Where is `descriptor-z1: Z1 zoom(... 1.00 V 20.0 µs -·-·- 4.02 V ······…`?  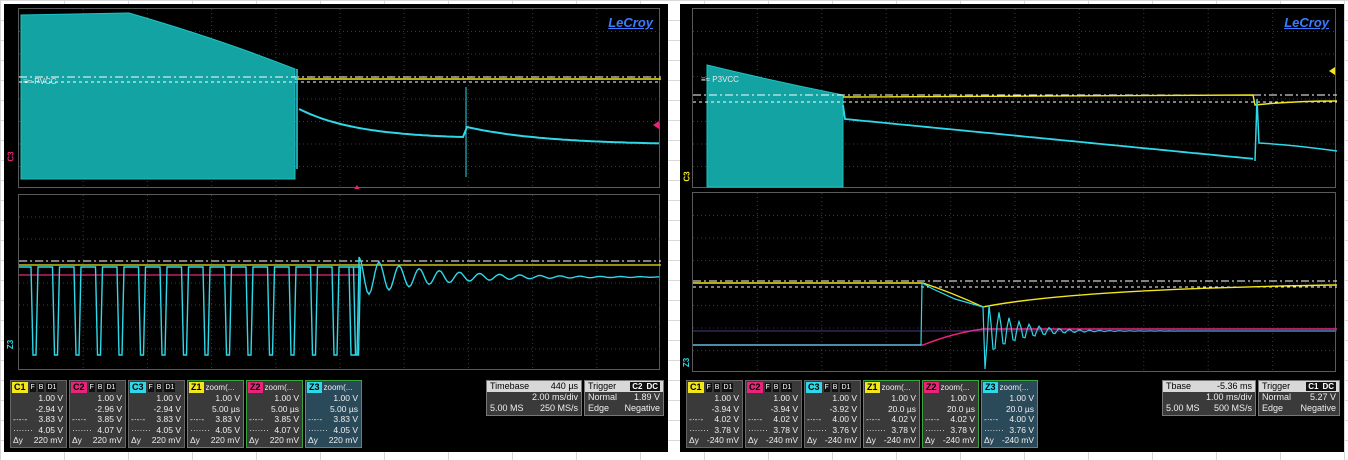 descriptor-z1: Z1 zoom(... 1.00 V 20.0 µs -·-·- 4.02 V ······… is located at coordinates (891, 414).